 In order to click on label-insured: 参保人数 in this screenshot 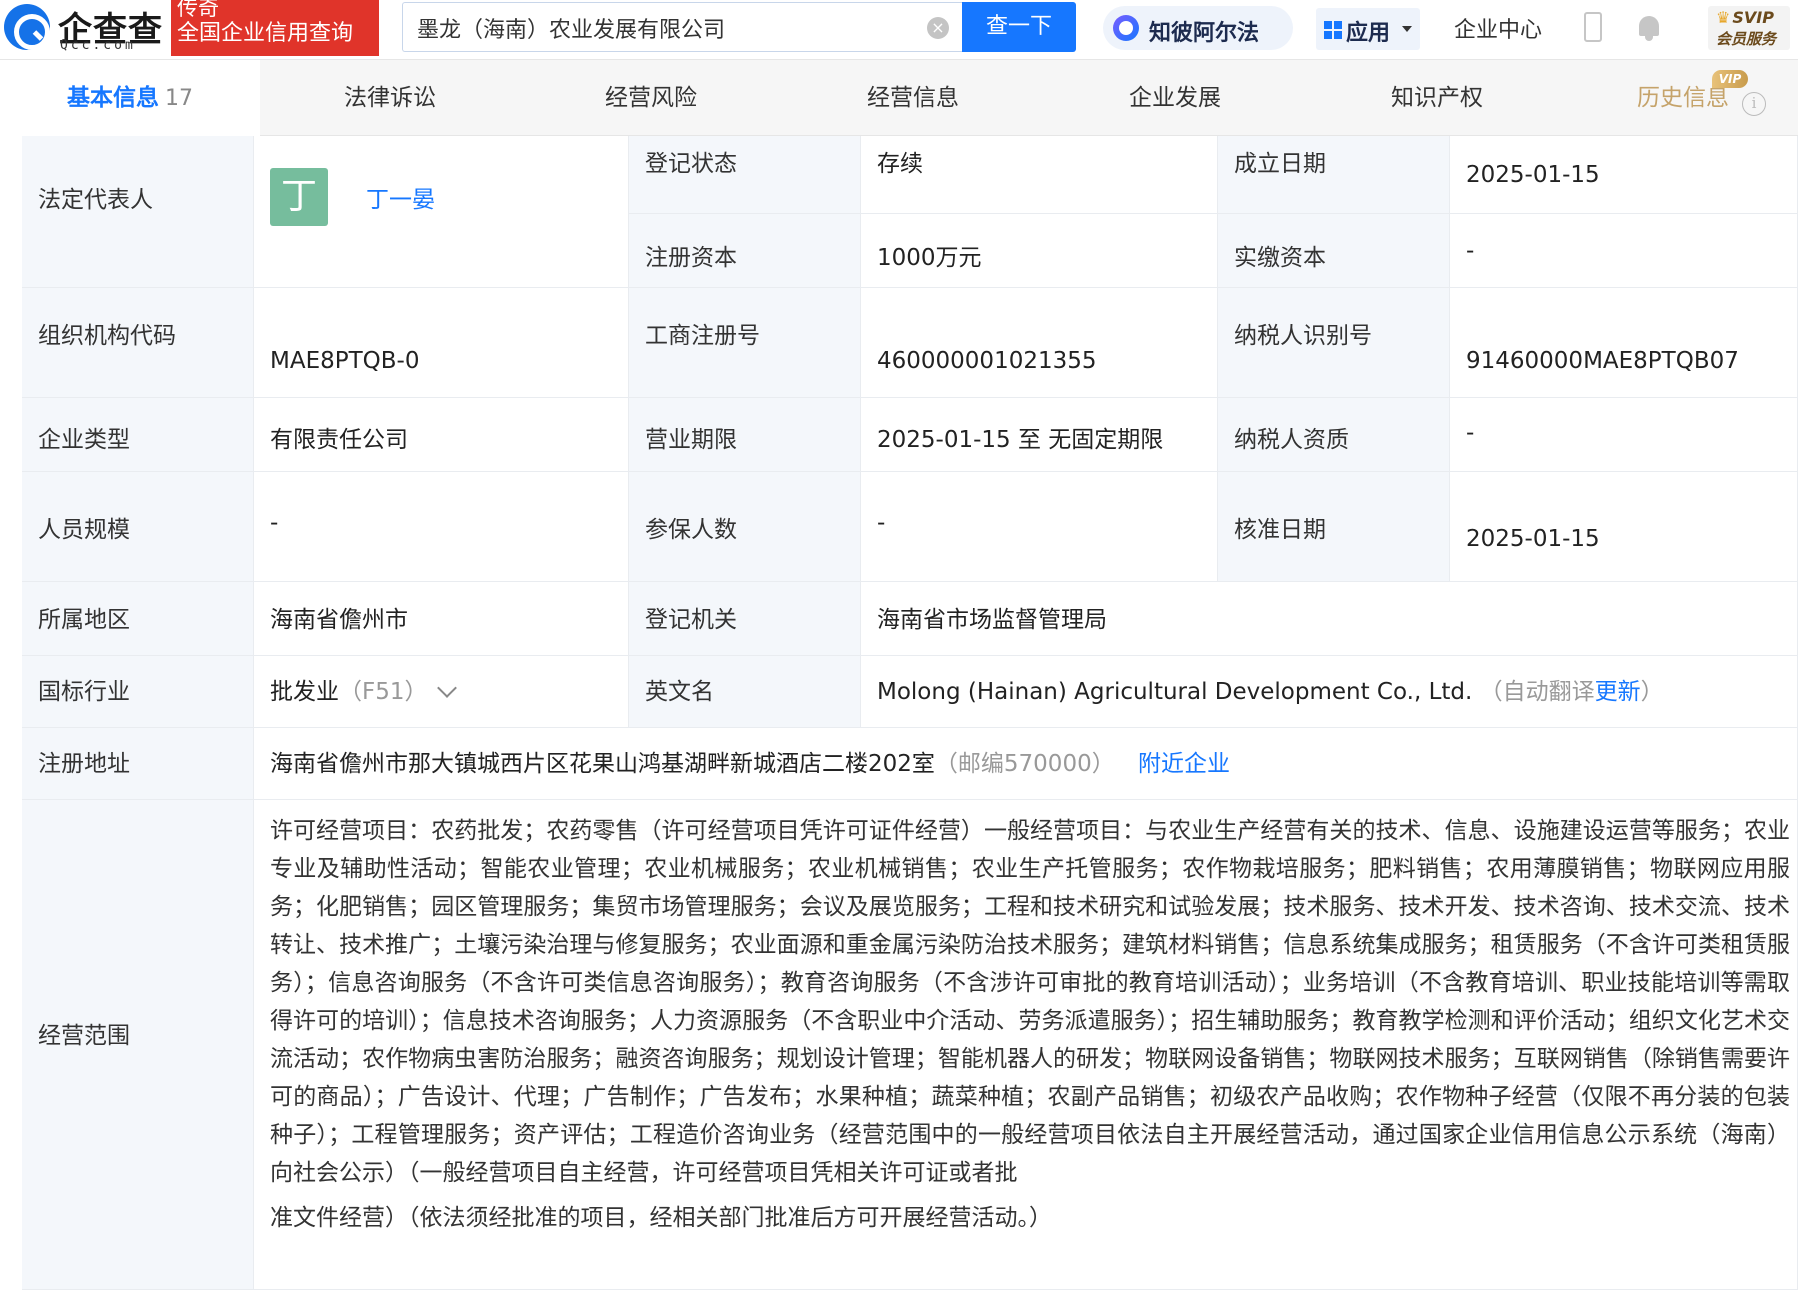, I will do `click(745, 527)`.